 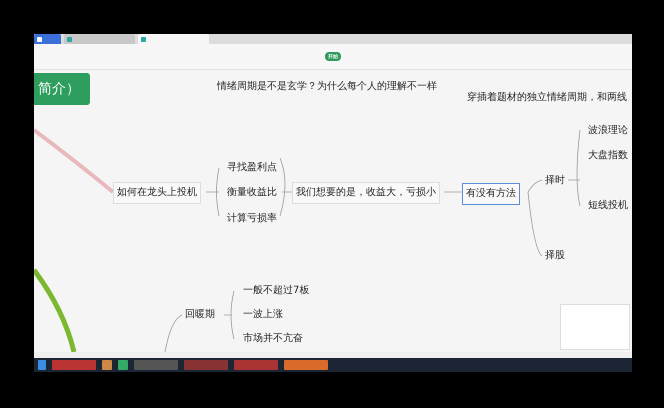 What do you see at coordinates (200, 315) in the screenshot?
I see `mind-map-node: 回暖期` at bounding box center [200, 315].